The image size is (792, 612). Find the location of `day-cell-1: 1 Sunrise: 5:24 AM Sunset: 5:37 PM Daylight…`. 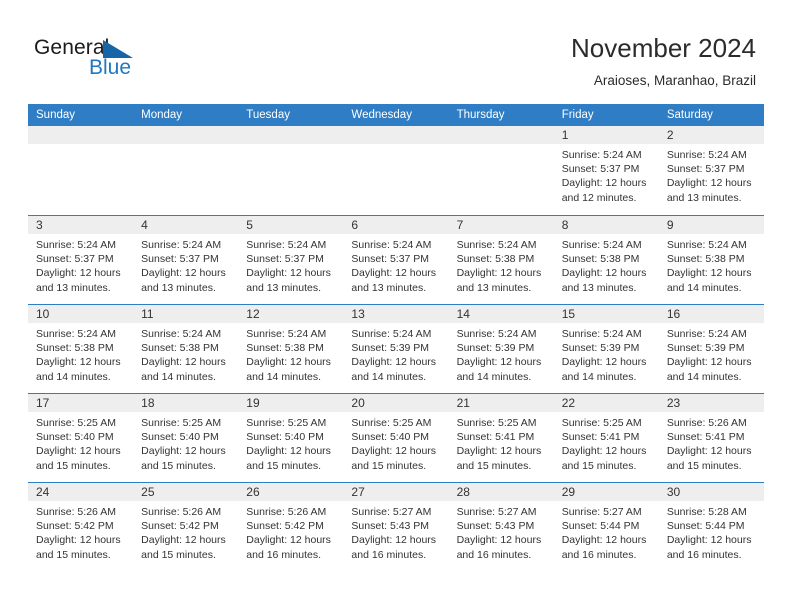

day-cell-1: 1 Sunrise: 5:24 AM Sunset: 5:37 PM Daylight… is located at coordinates (606, 170).